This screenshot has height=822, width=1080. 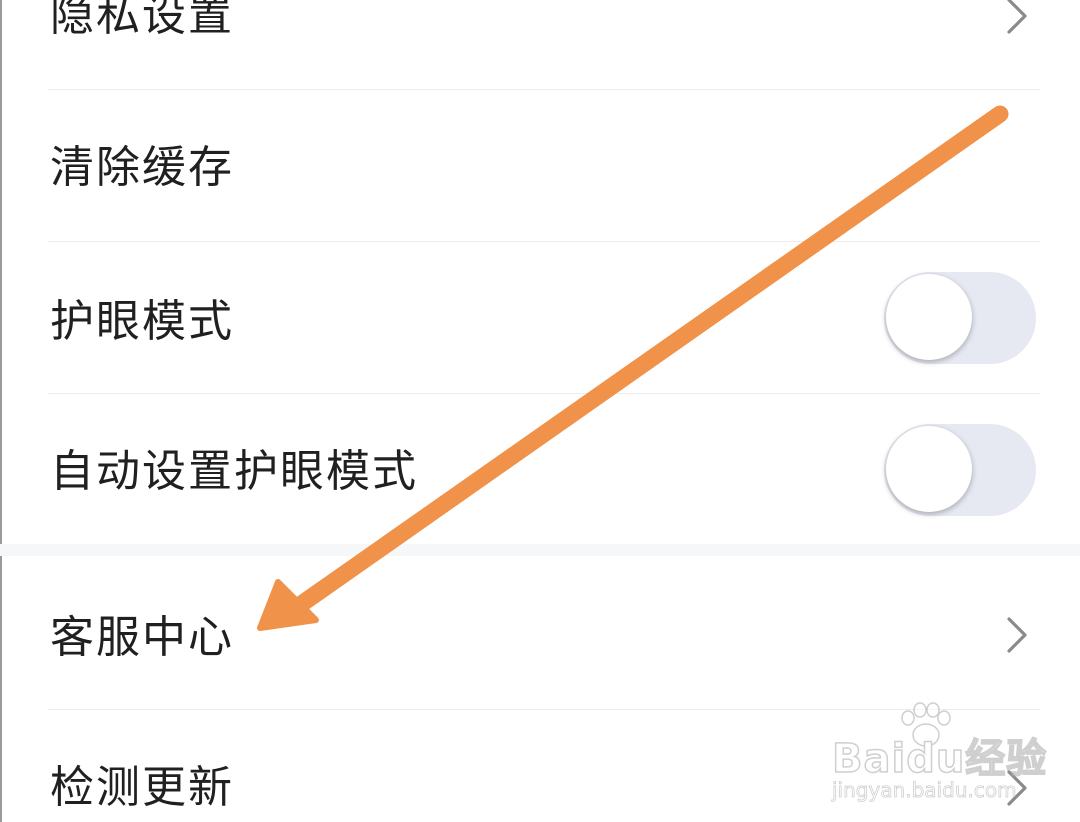 I want to click on settings-item-label: 清除缓存, so click(x=142, y=167).